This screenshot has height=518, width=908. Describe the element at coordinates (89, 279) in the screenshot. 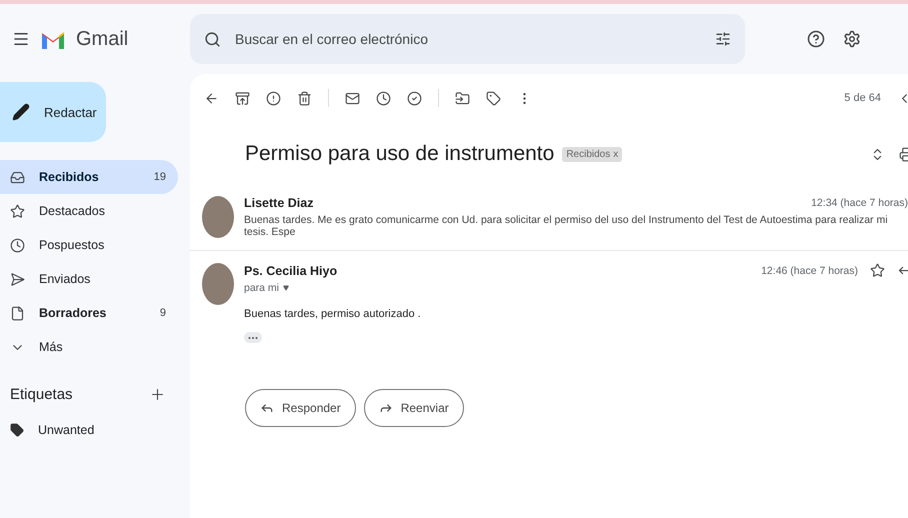

I see `sidebar-item: Enviados` at that location.